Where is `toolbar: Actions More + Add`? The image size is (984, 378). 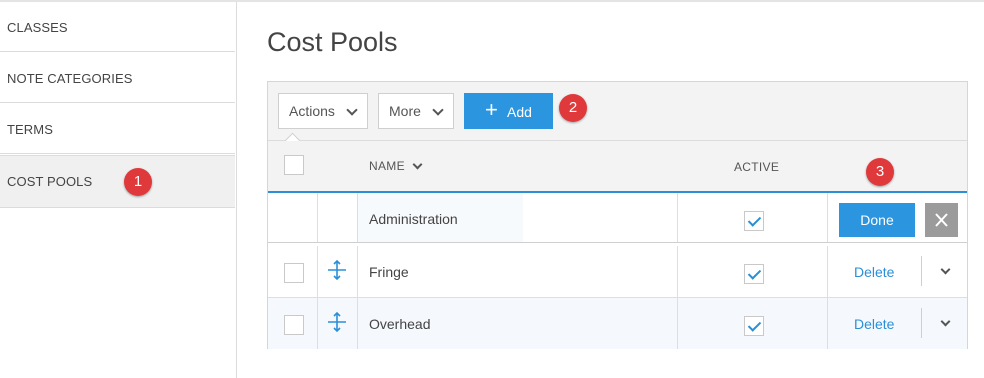
toolbar: Actions More + Add is located at coordinates (617, 115).